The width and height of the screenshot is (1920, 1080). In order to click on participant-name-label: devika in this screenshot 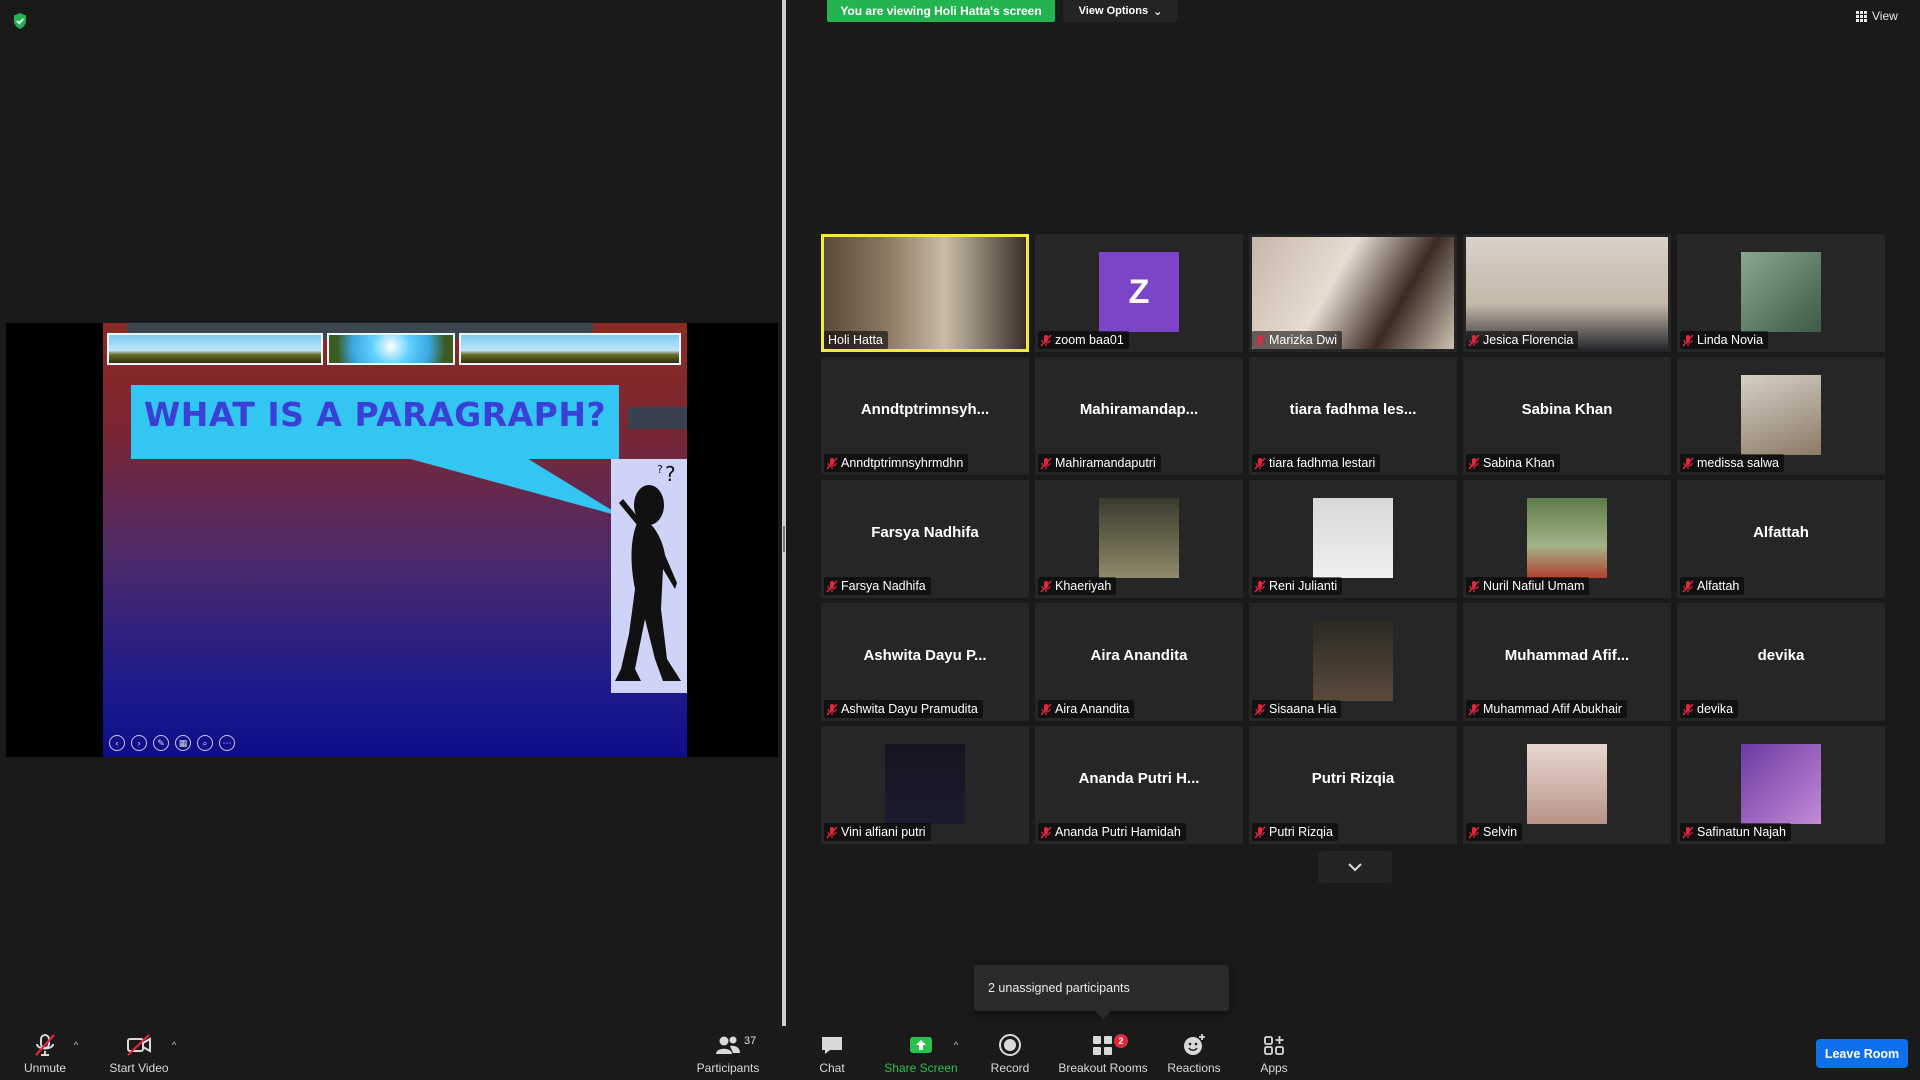, I will do `click(1709, 709)`.